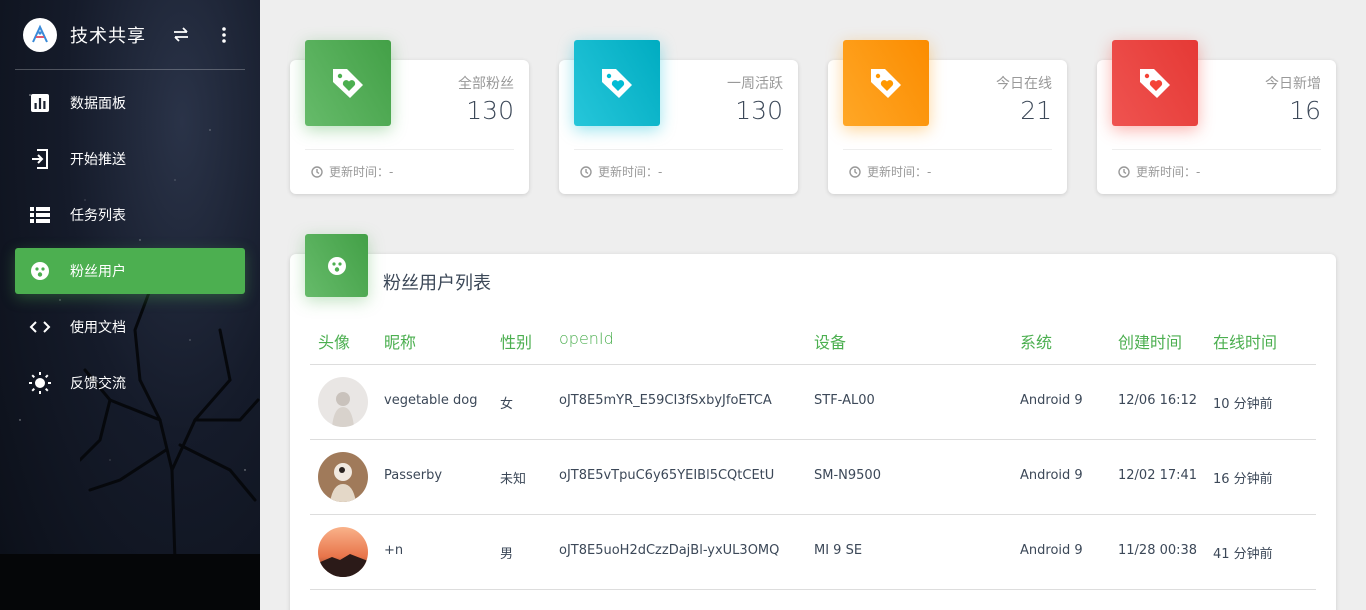 This screenshot has width=1366, height=610. Describe the element at coordinates (507, 404) in the screenshot. I see `cell-gender: 女` at that location.